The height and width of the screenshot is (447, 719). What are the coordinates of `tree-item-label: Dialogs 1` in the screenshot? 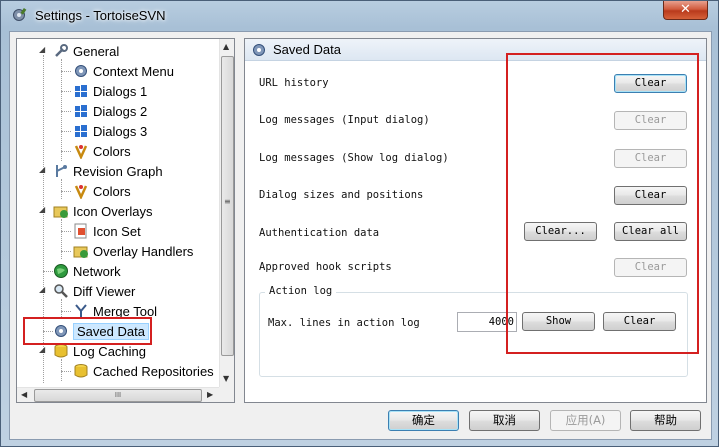 It's located at (120, 91).